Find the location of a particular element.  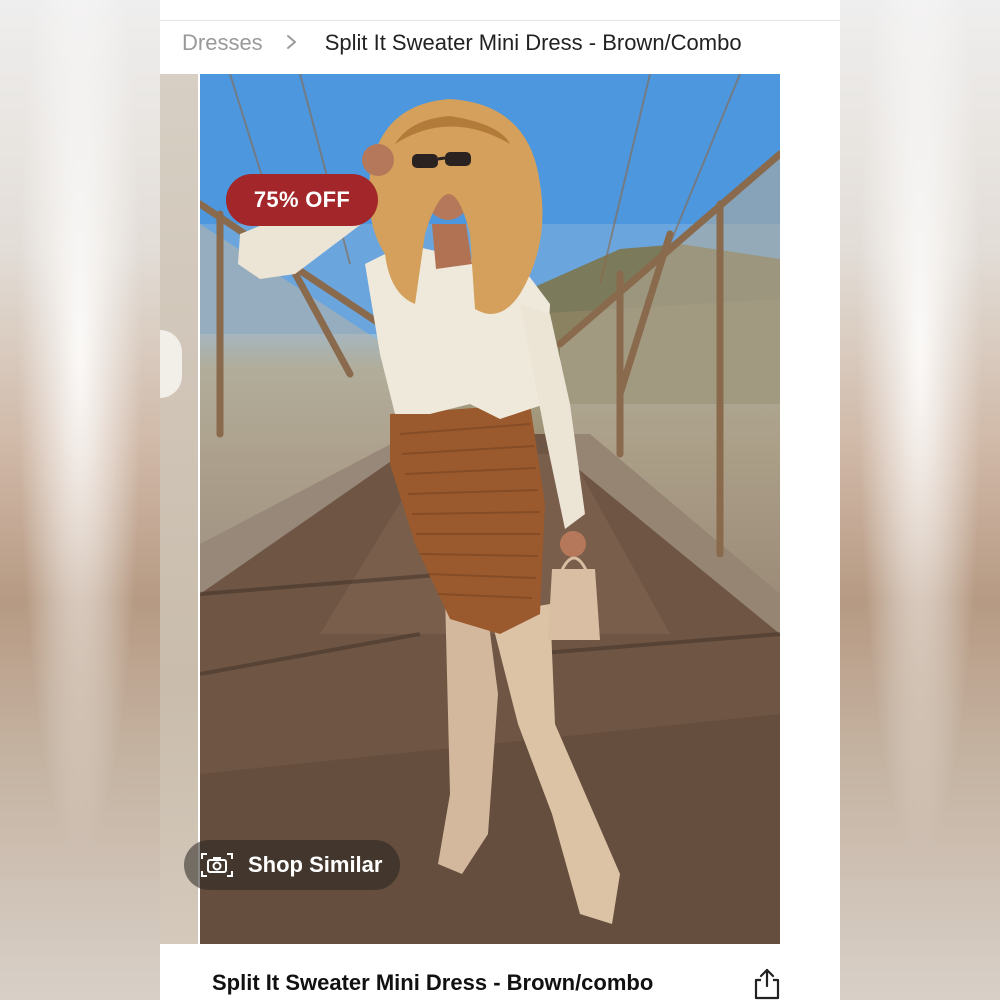

previous-image-fragment is located at coordinates (171, 364).